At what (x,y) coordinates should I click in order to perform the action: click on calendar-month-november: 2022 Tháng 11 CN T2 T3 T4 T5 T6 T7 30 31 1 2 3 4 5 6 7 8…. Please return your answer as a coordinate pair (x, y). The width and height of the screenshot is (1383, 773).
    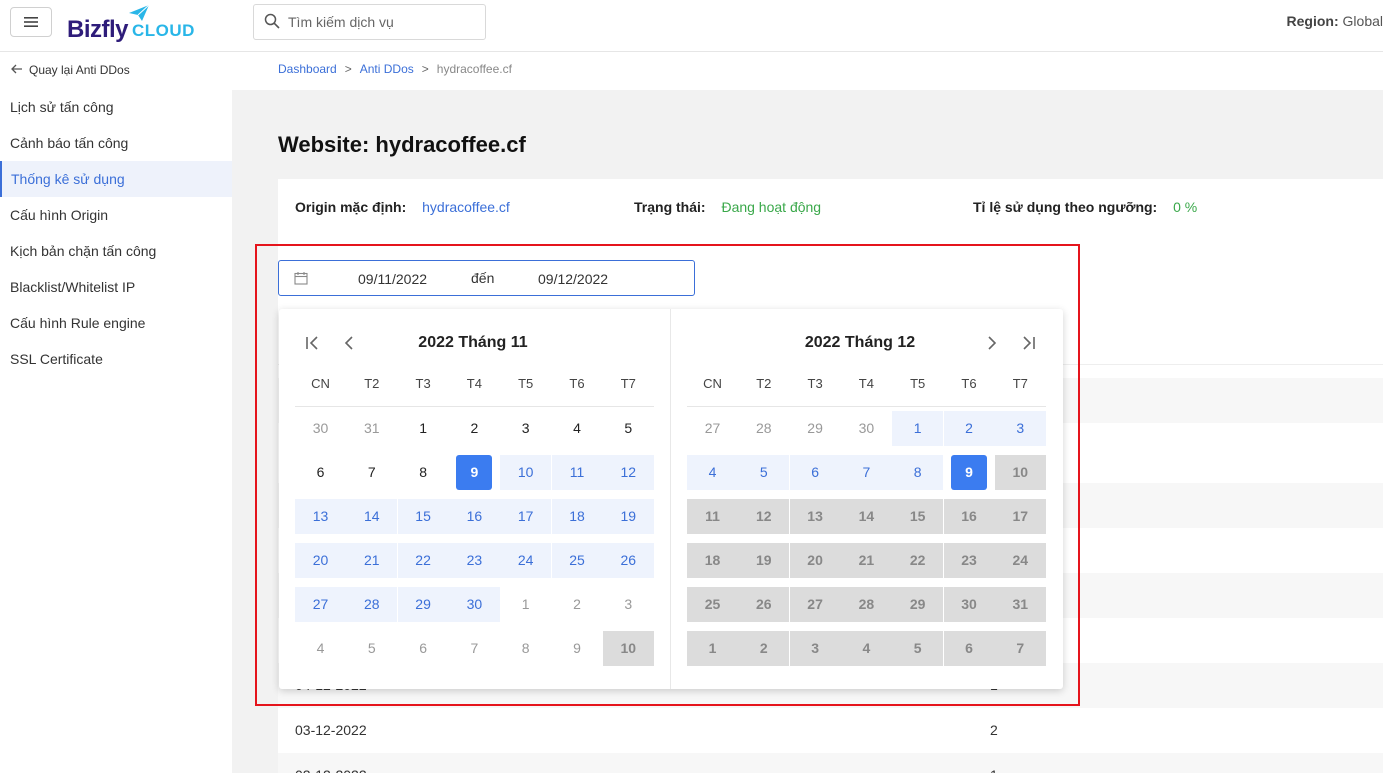
    Looking at the image, I should click on (475, 499).